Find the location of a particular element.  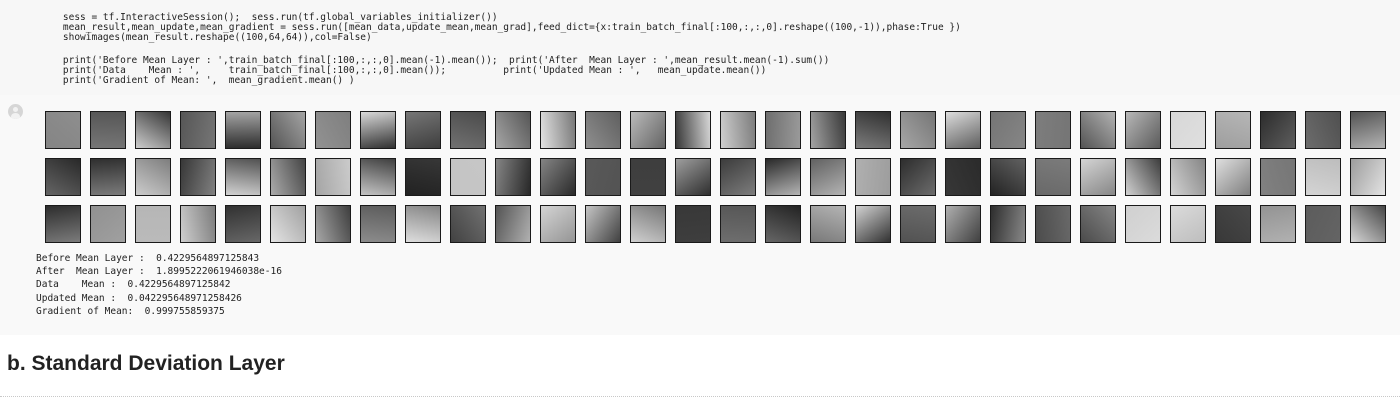

output-line: Data Mean : 0.4229564897125842 is located at coordinates (133, 284).